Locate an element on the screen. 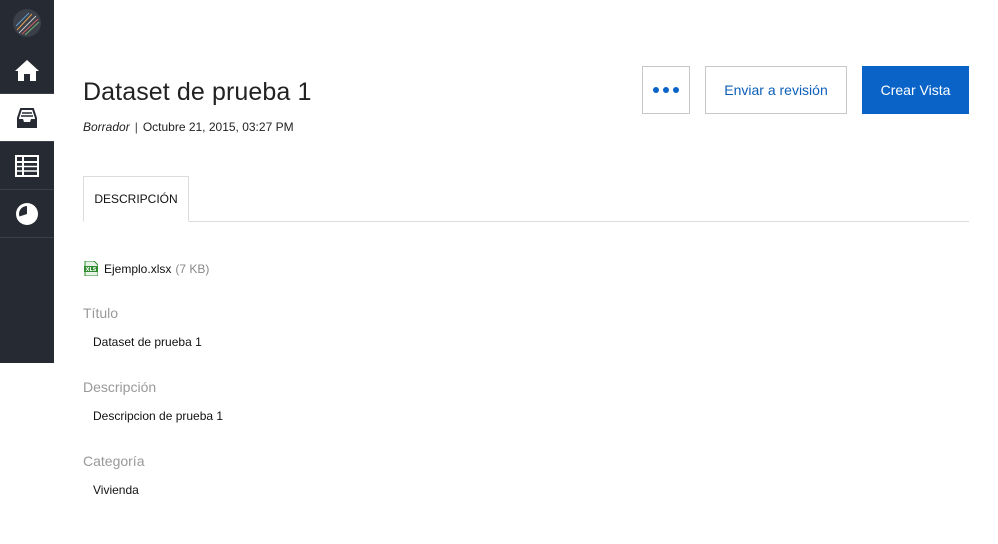 This screenshot has height=544, width=998. pie-chart-icon is located at coordinates (27, 213).